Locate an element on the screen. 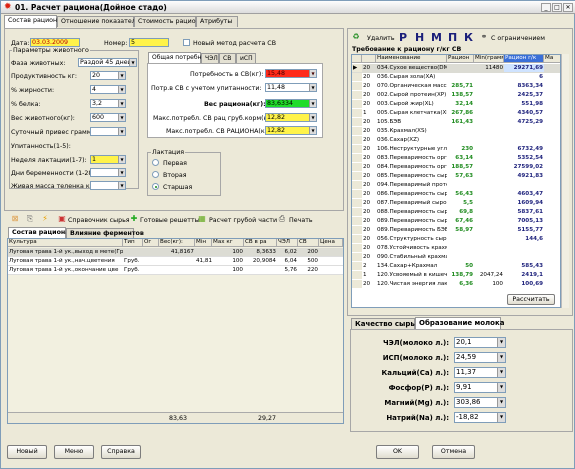 This screenshot has width=575, height=469. number-input: 5 is located at coordinates (149, 42).